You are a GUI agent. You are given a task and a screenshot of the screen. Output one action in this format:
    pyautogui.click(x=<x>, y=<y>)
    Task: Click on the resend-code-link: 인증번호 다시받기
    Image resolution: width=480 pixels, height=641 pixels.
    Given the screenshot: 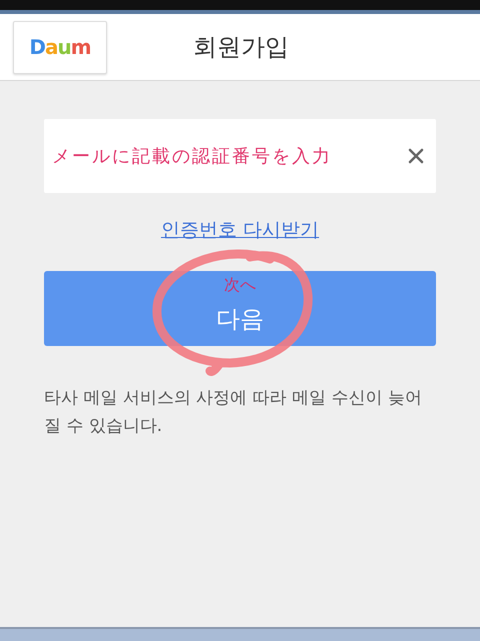 What is the action you would take?
    pyautogui.click(x=240, y=230)
    